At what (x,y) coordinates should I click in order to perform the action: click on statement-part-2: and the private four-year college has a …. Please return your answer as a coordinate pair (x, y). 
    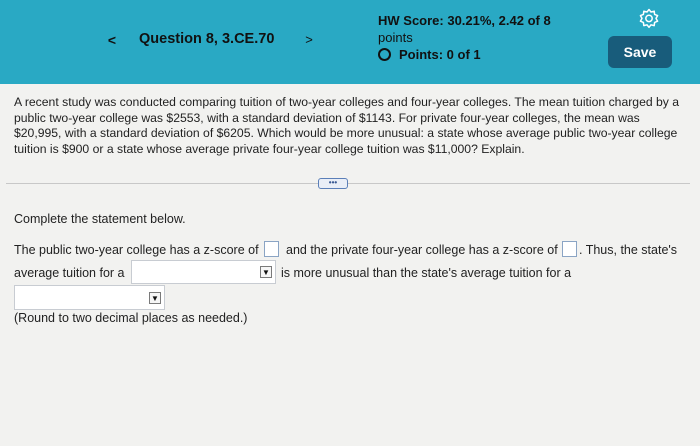
    Looking at the image, I should click on (422, 250).